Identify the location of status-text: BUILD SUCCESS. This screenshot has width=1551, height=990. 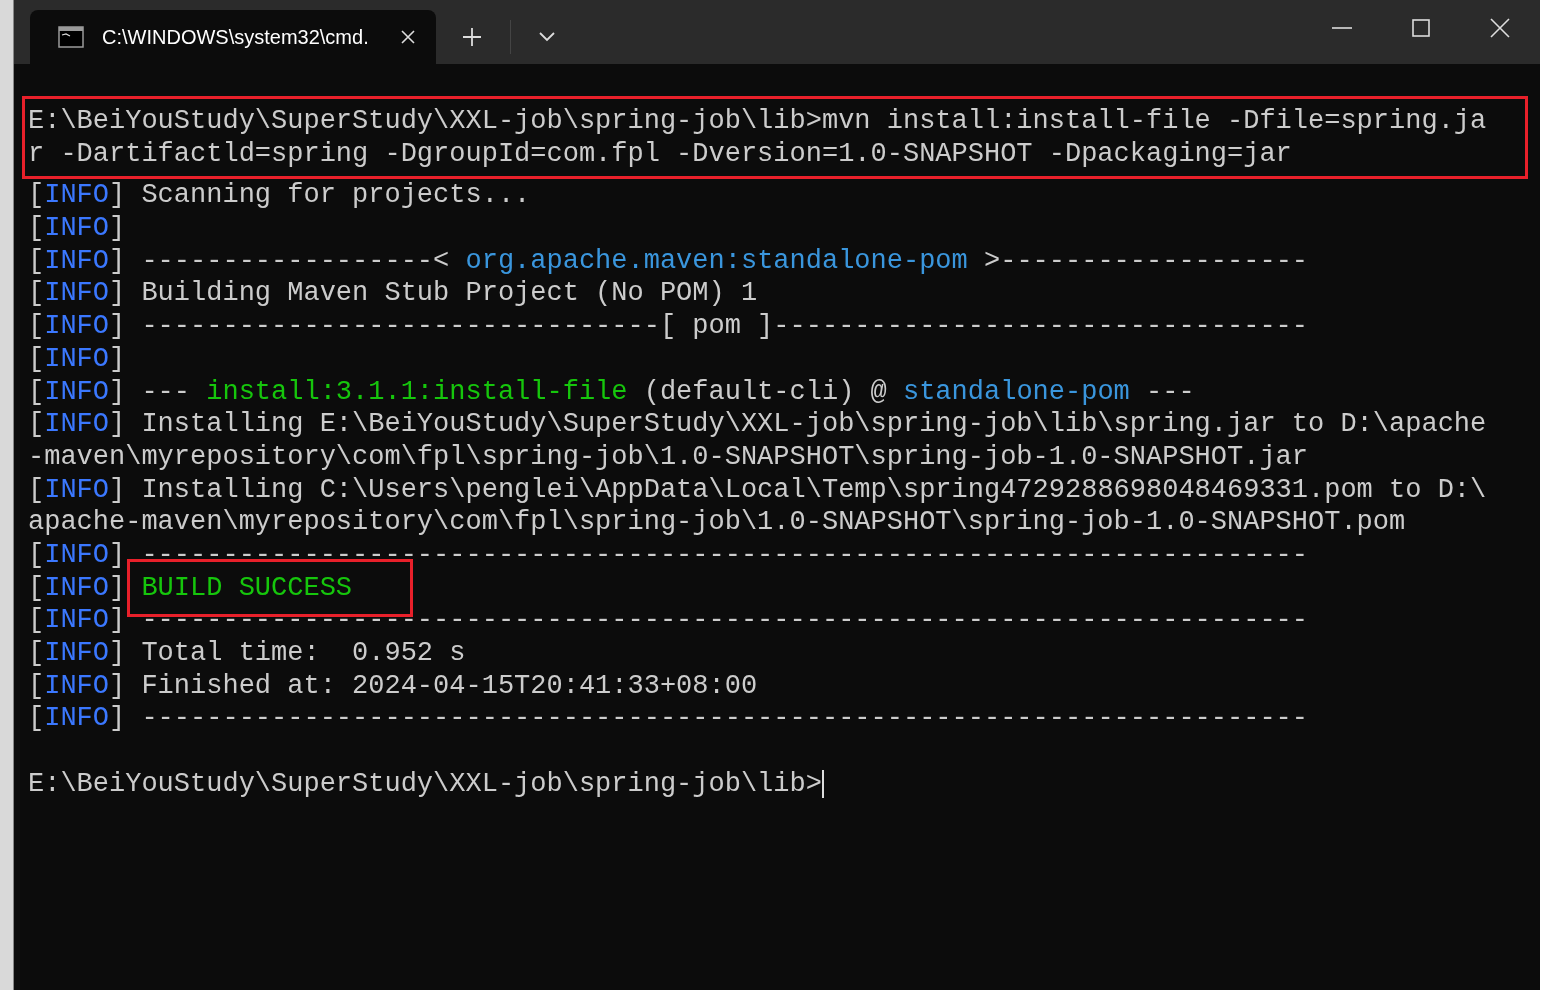
(247, 587).